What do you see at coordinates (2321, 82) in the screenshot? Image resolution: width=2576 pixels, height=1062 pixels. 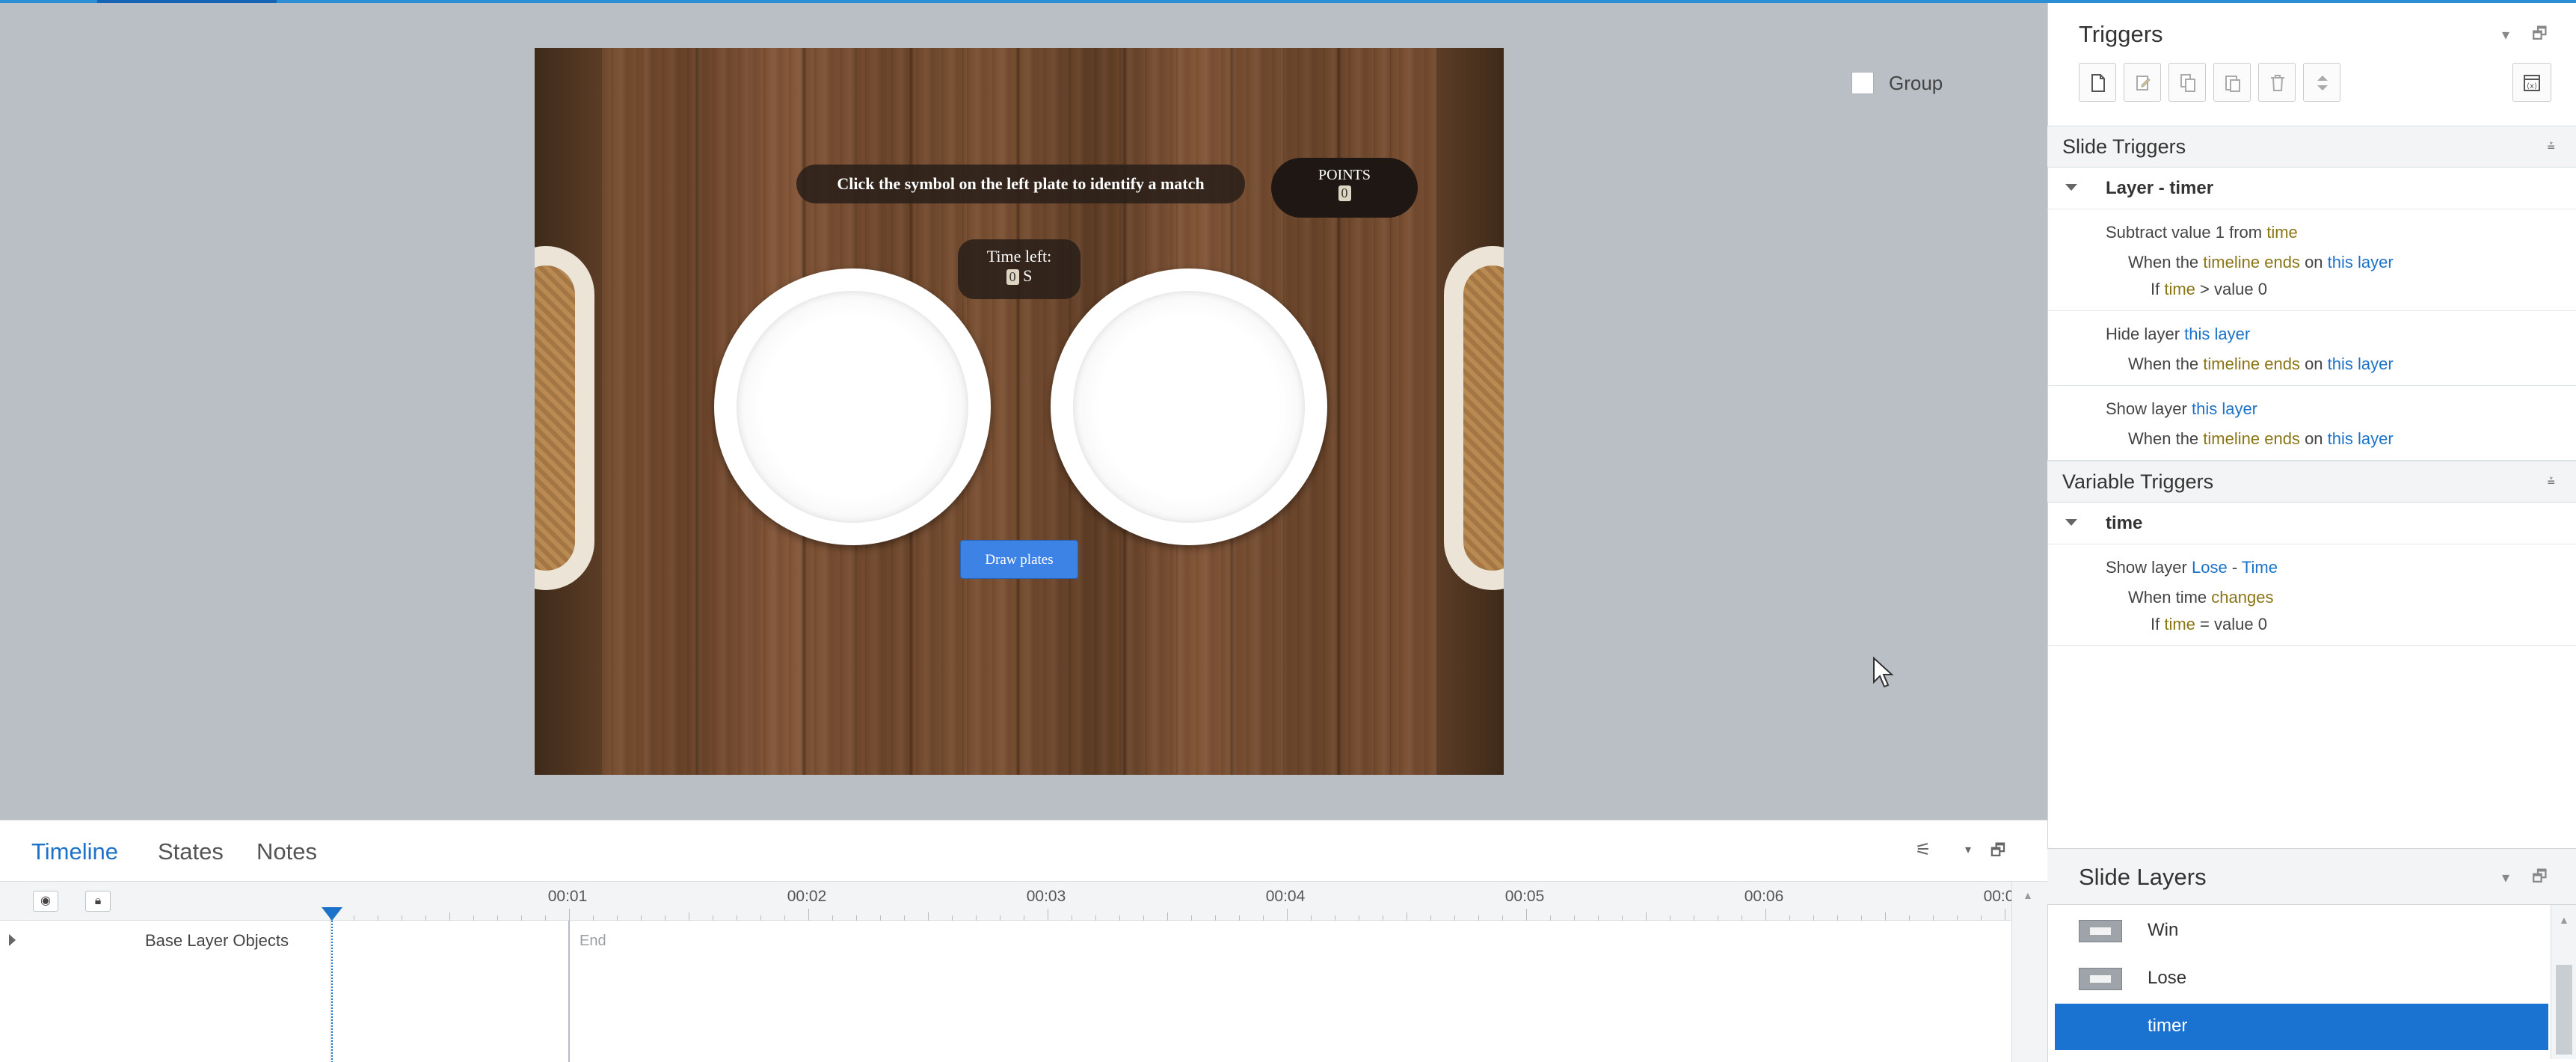 I see `reorder-trigger-button` at bounding box center [2321, 82].